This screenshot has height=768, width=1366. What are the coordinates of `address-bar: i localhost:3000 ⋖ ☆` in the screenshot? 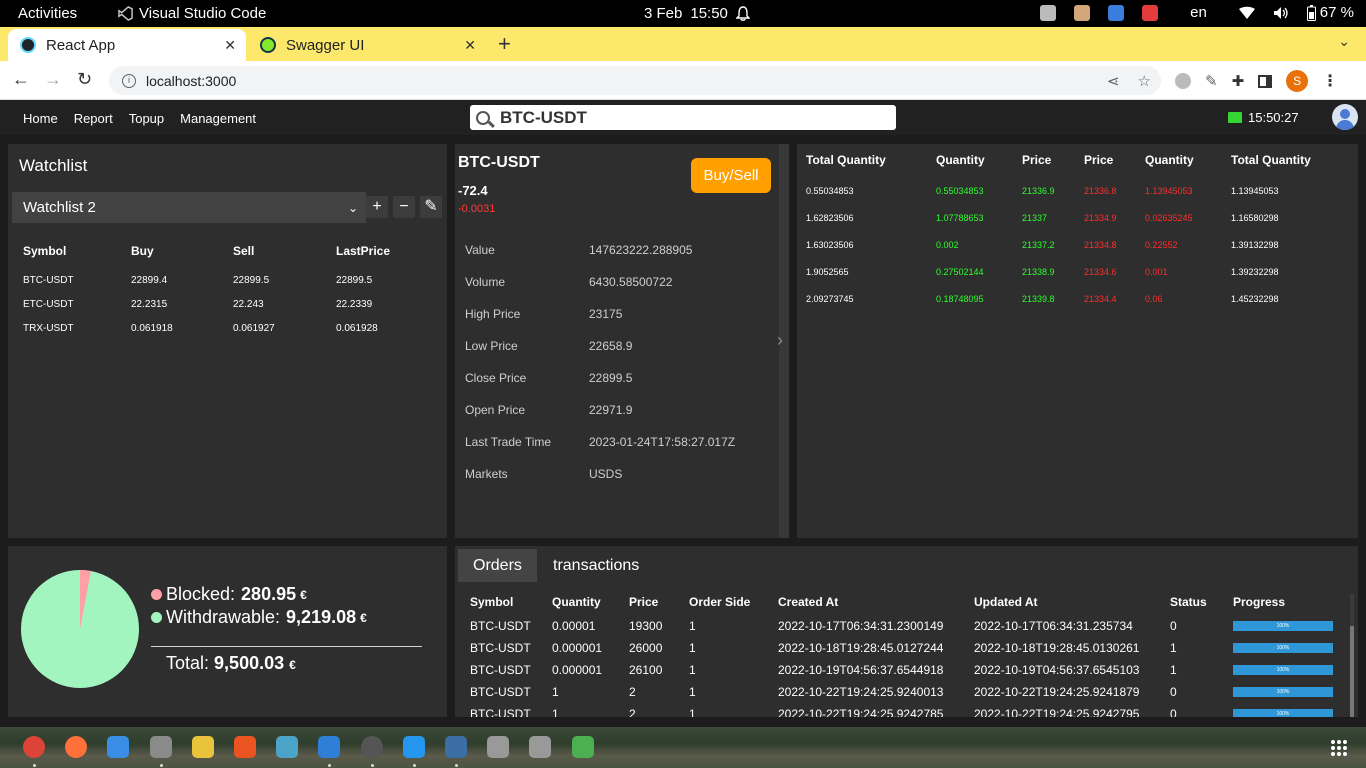 It's located at (635, 80).